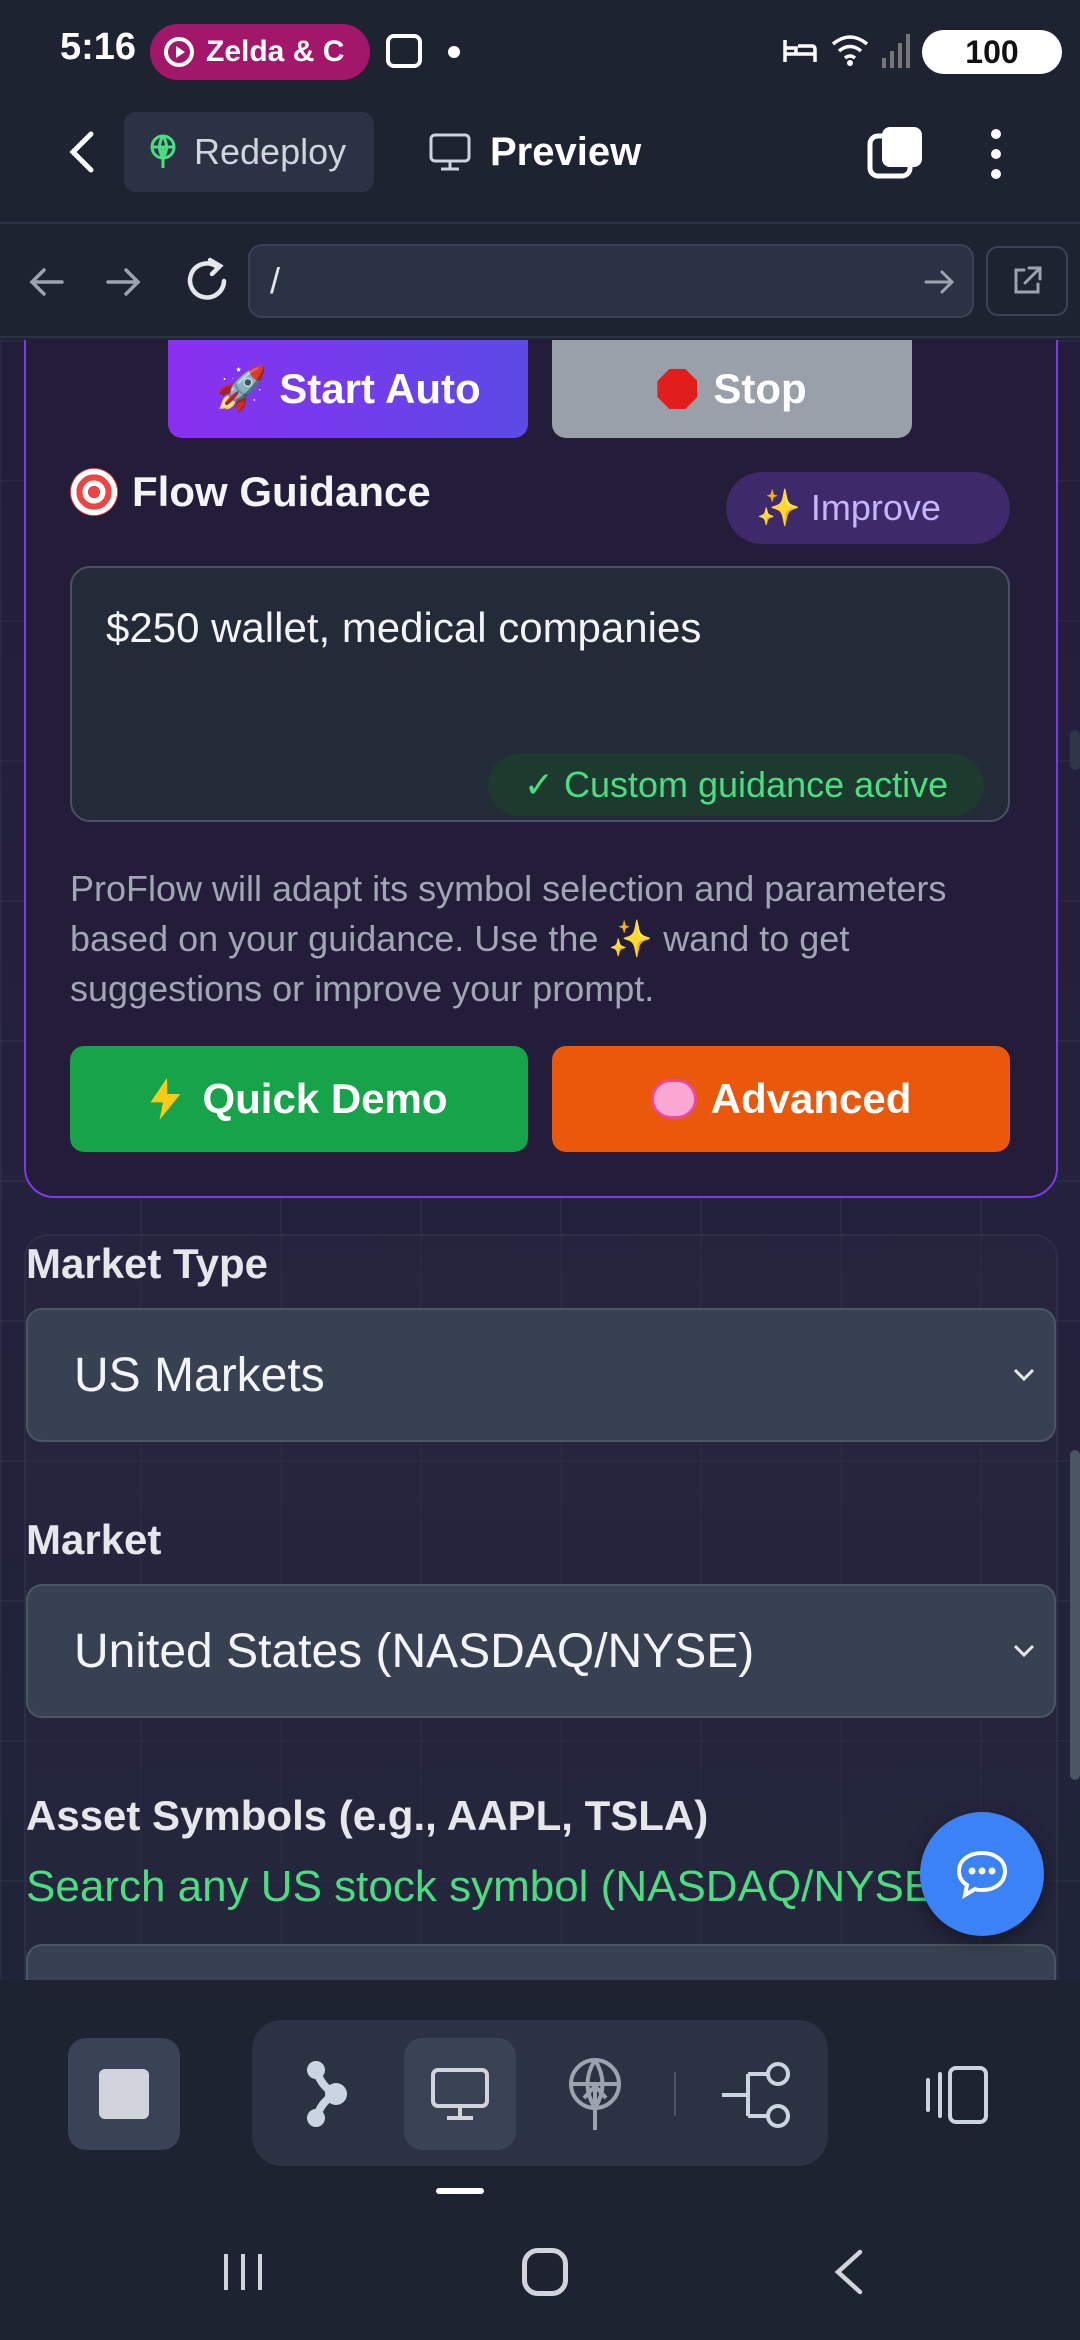 This screenshot has width=1080, height=2340. What do you see at coordinates (404, 51) in the screenshot?
I see `screenshot-icon` at bounding box center [404, 51].